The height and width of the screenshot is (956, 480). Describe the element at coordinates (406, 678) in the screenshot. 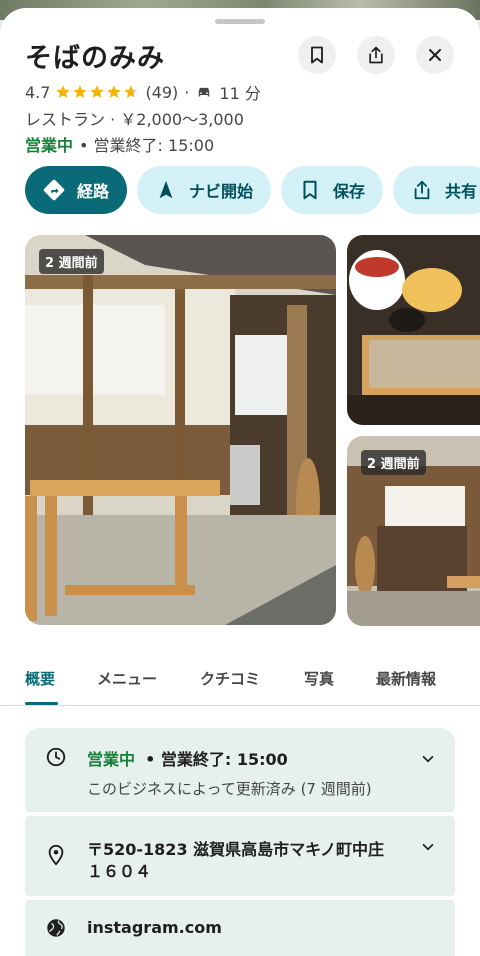

I see `tab-updates: 最新情報` at that location.